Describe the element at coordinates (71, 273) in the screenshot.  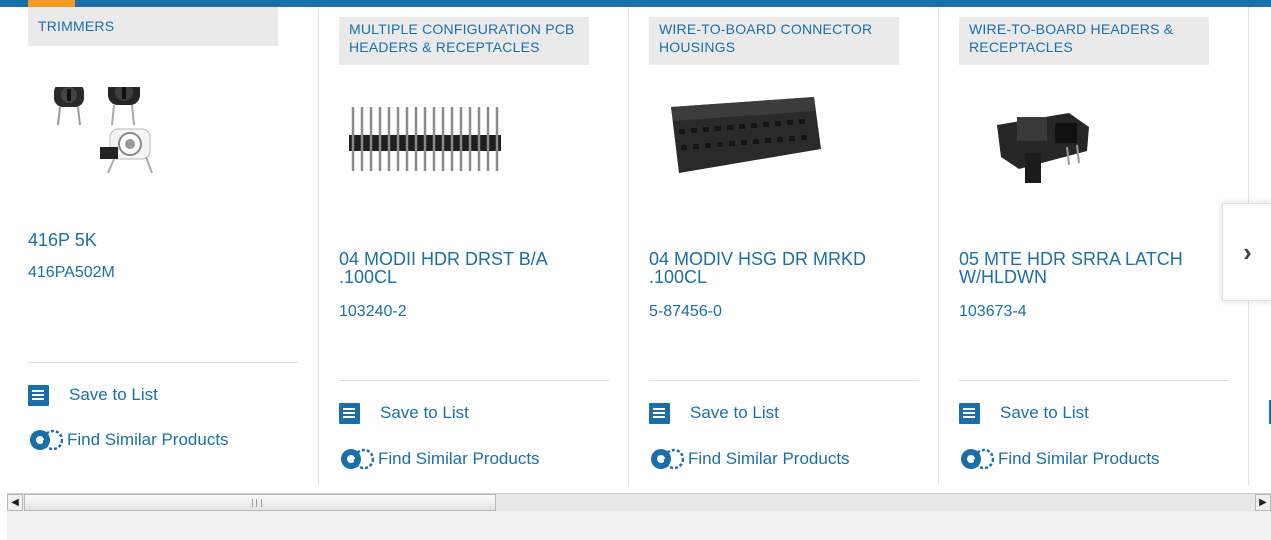
I see `part-number: 416PA502M` at that location.